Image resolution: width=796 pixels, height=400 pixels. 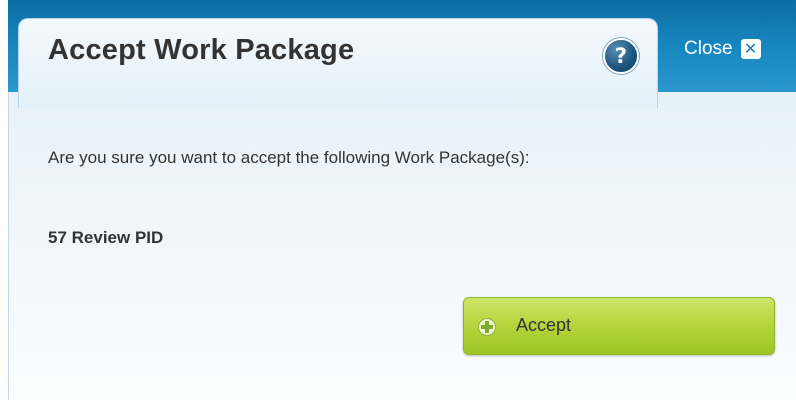 I want to click on close-label: Close, so click(x=708, y=49).